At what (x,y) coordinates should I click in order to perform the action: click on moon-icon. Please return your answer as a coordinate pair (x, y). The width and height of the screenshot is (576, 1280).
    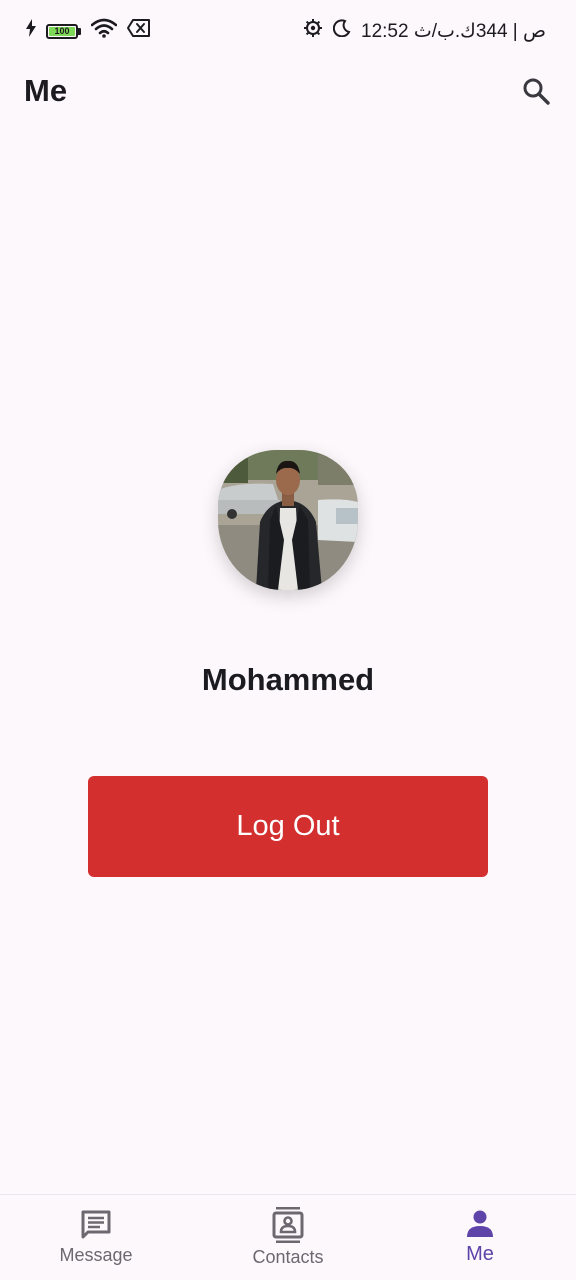
    Looking at the image, I should click on (341, 31).